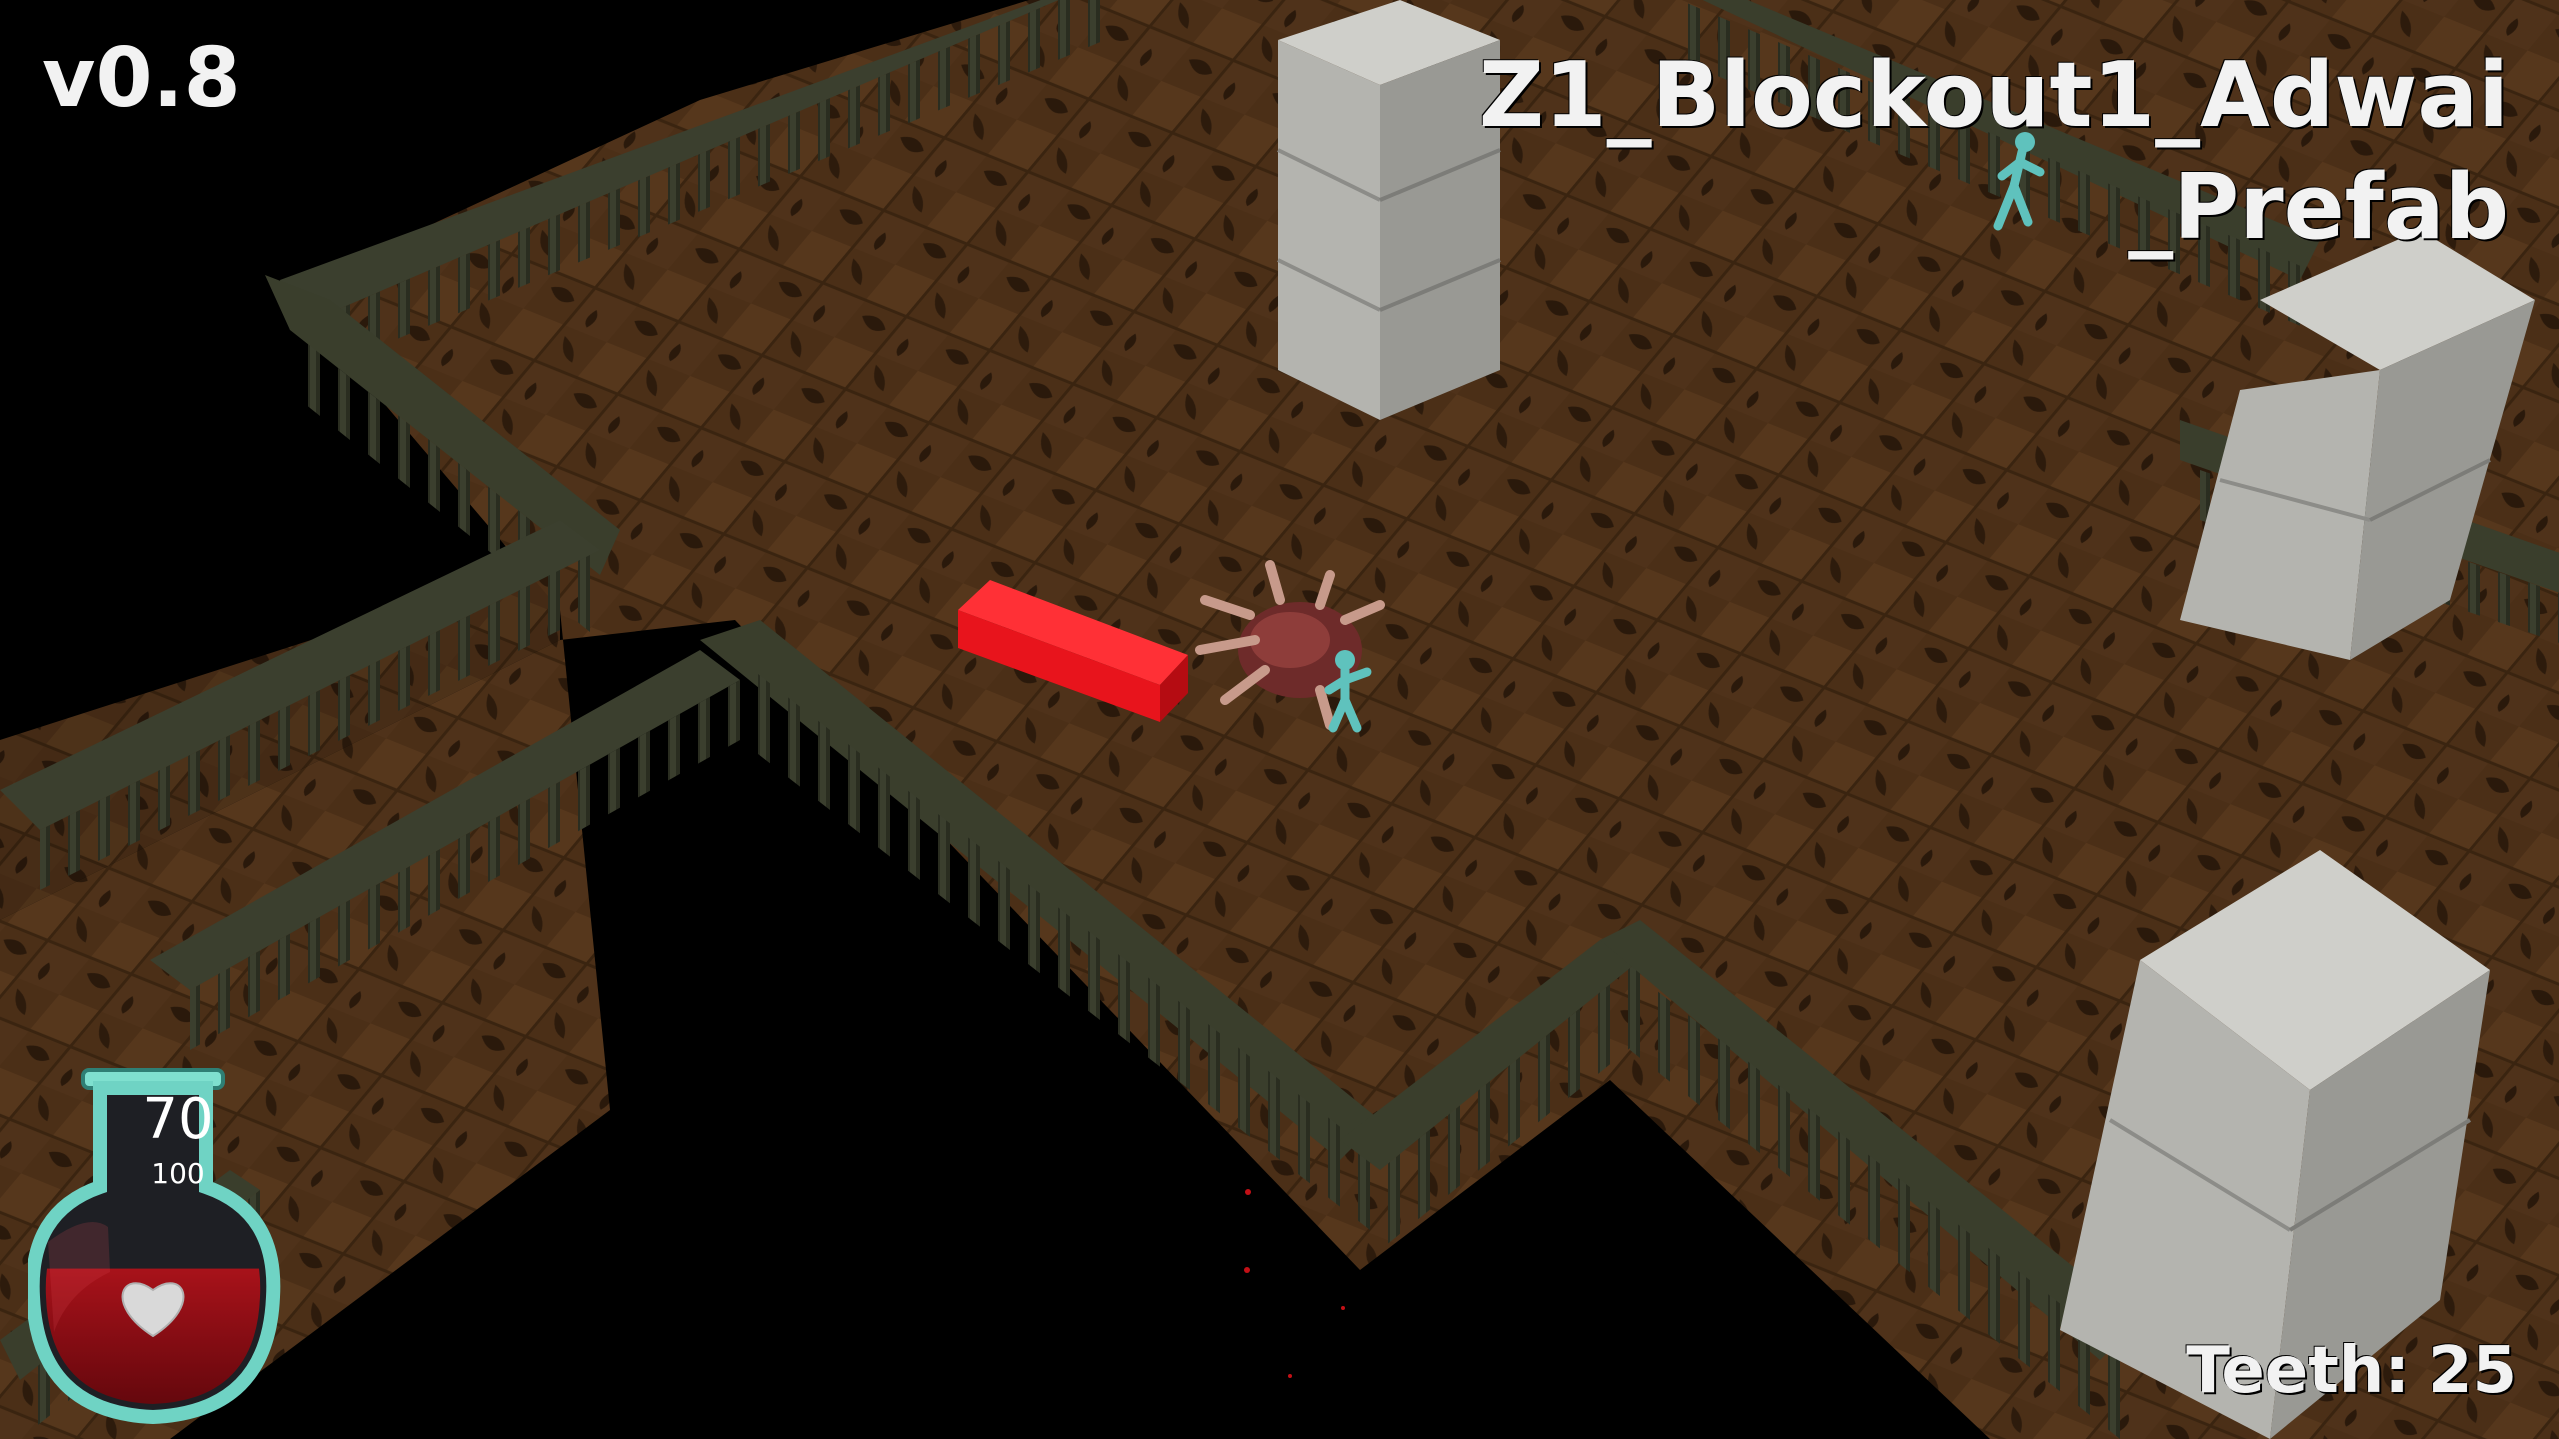  I want to click on health-current-value: 70, so click(178, 1119).